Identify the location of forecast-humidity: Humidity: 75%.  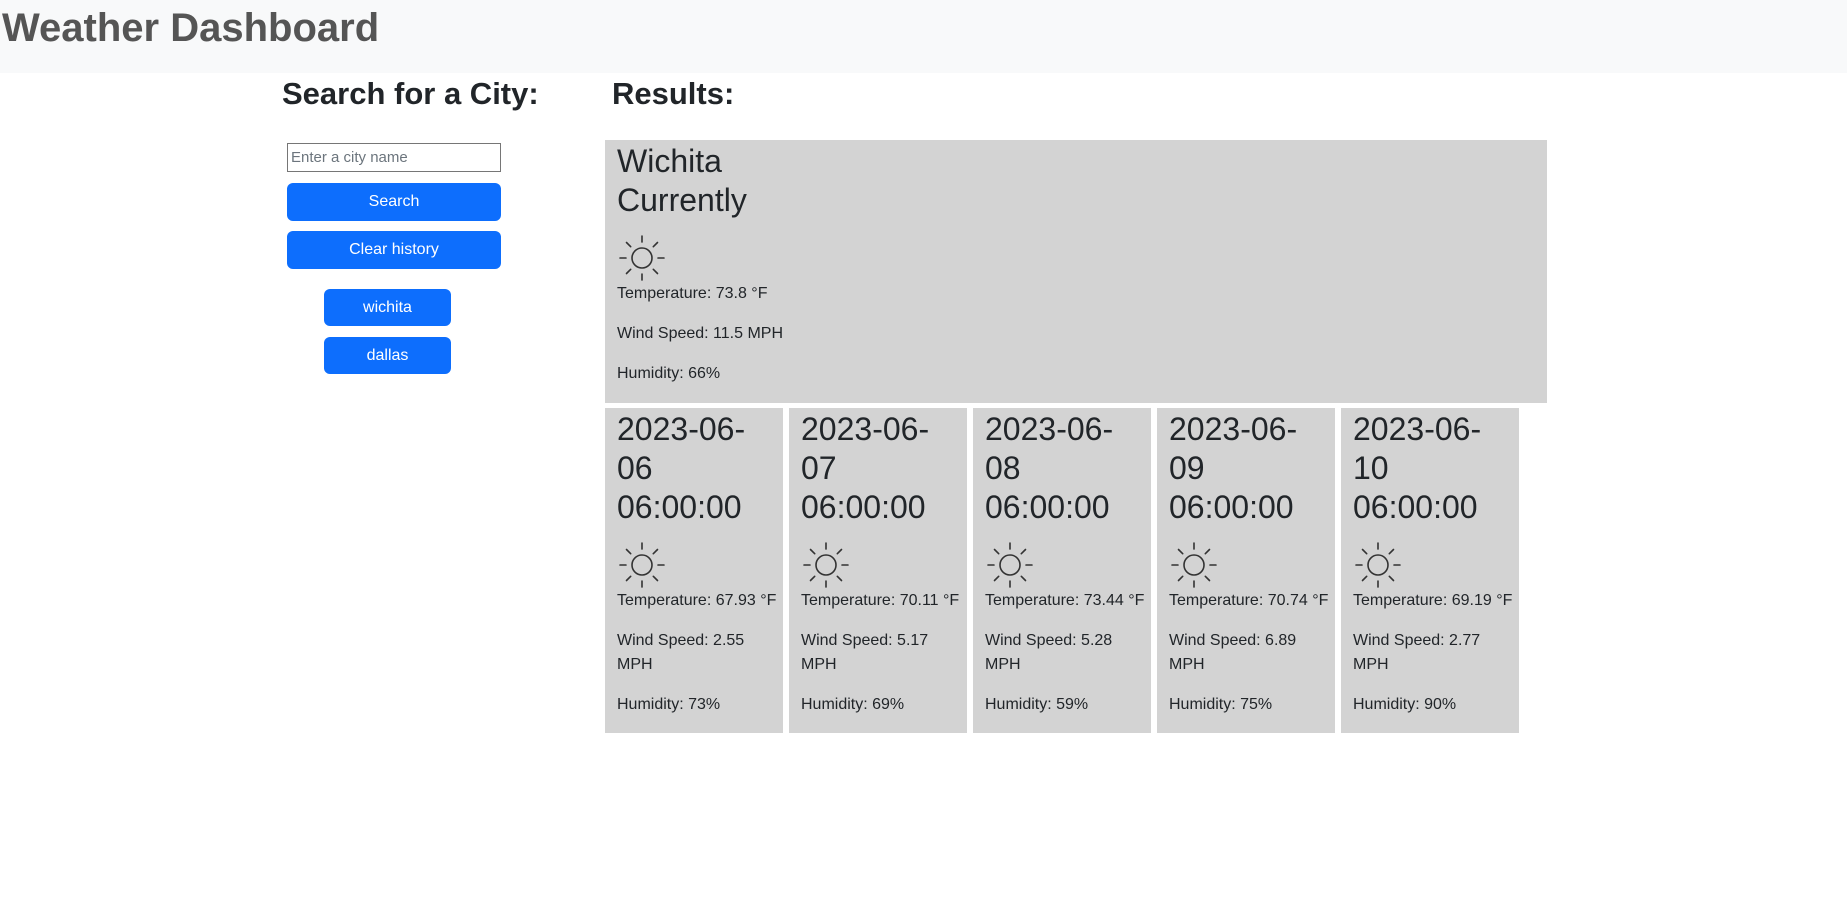
(1221, 704).